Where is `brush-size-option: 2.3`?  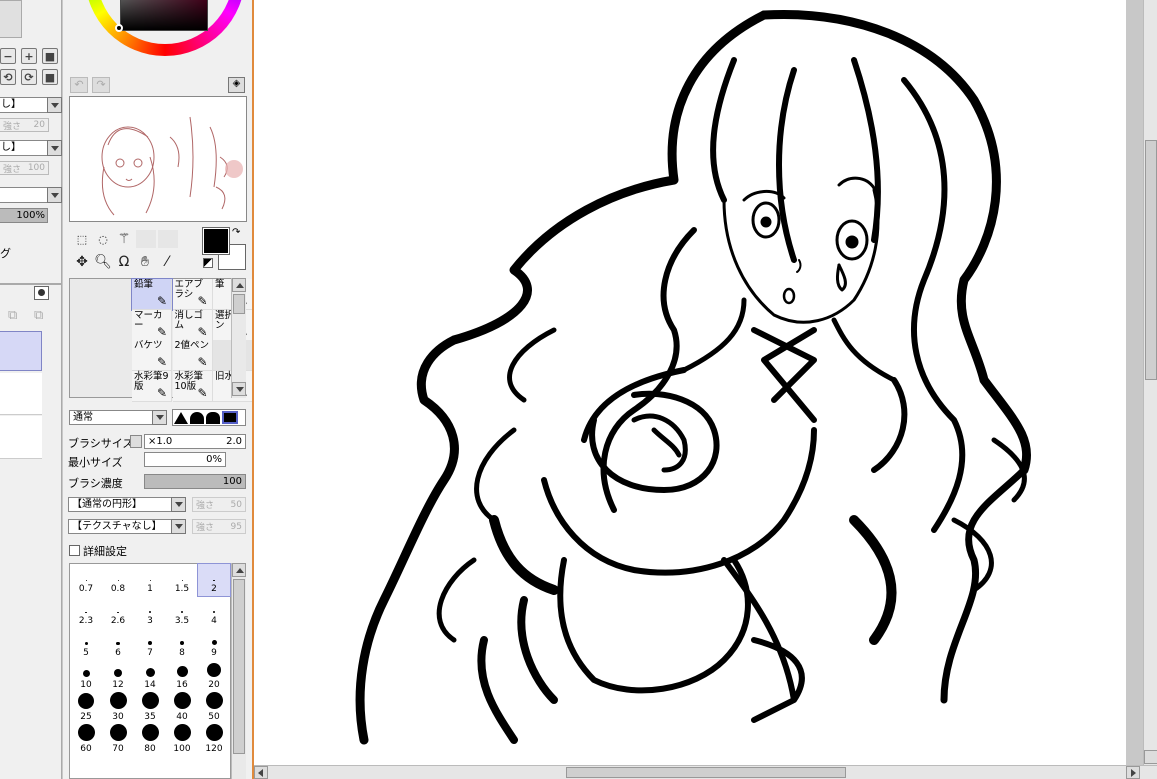 brush-size-option: 2.3 is located at coordinates (86, 612).